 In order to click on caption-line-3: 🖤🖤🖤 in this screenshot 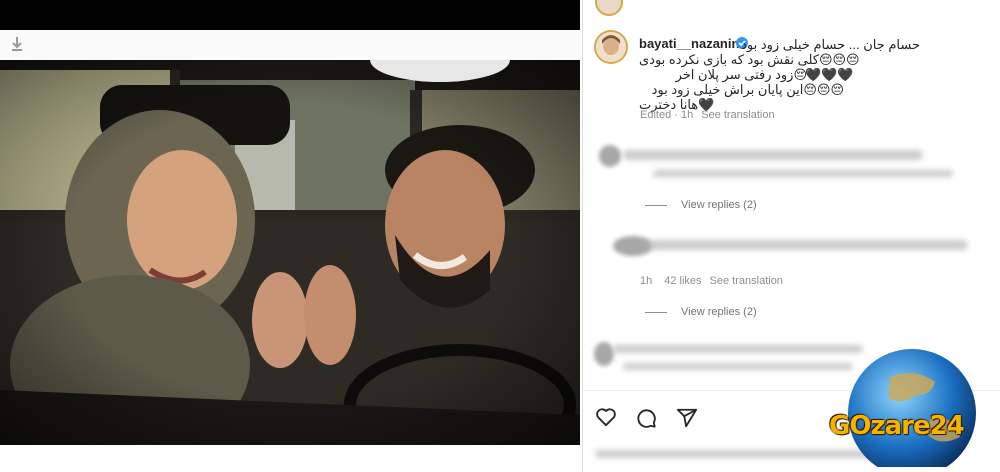, I will do `click(829, 74)`.